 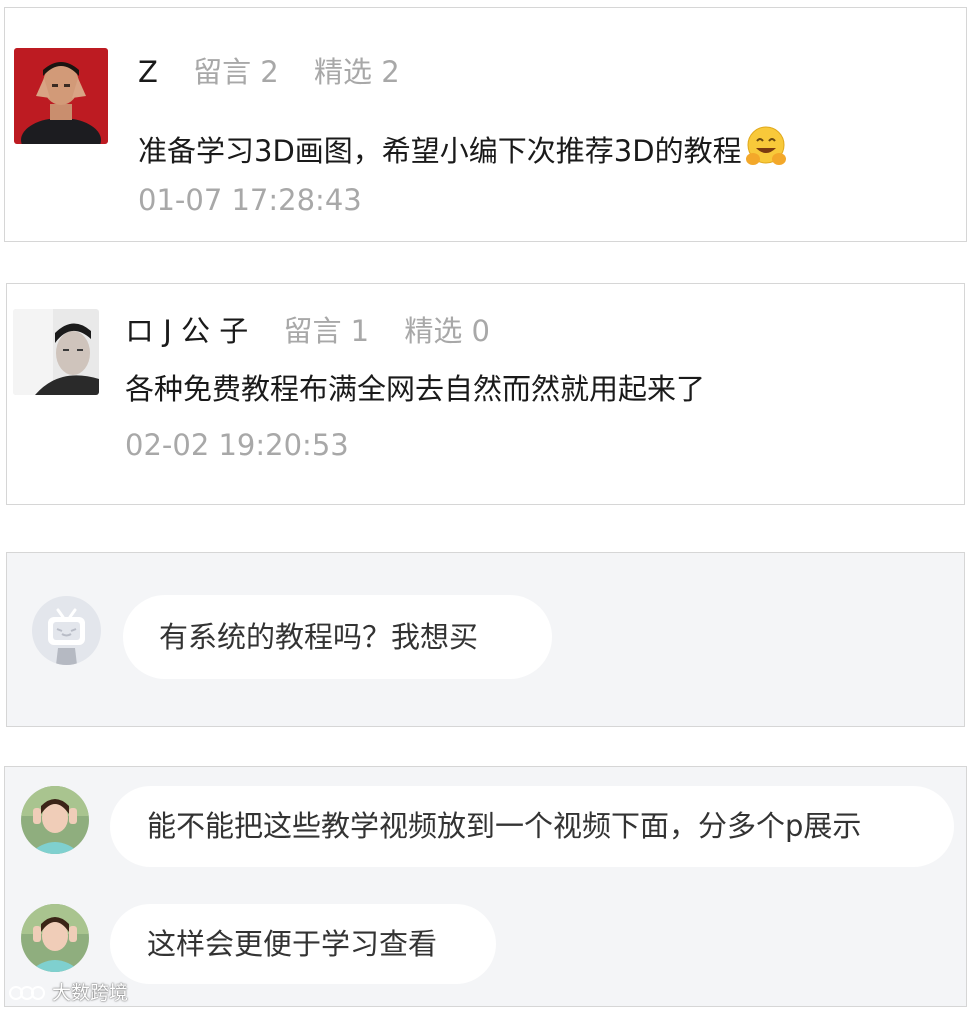 What do you see at coordinates (250, 200) in the screenshot?
I see `comment-time: 01-07 17:28:43` at bounding box center [250, 200].